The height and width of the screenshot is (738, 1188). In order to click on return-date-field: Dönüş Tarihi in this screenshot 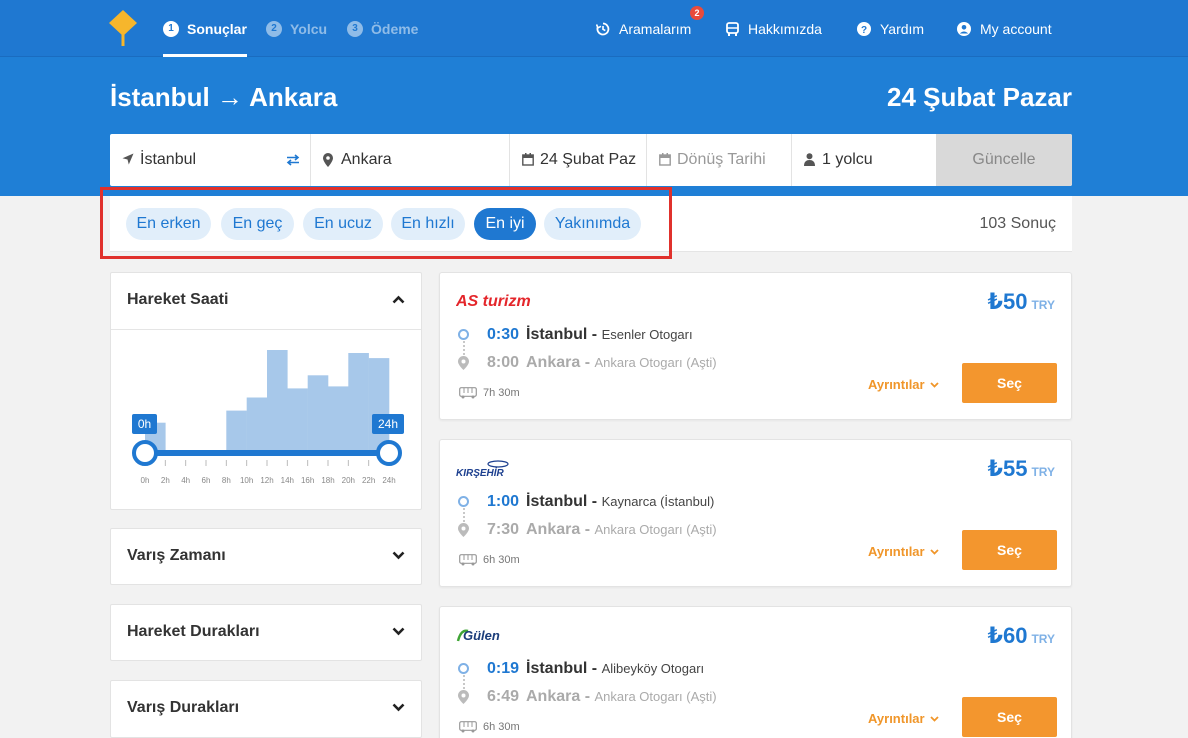, I will do `click(719, 160)`.